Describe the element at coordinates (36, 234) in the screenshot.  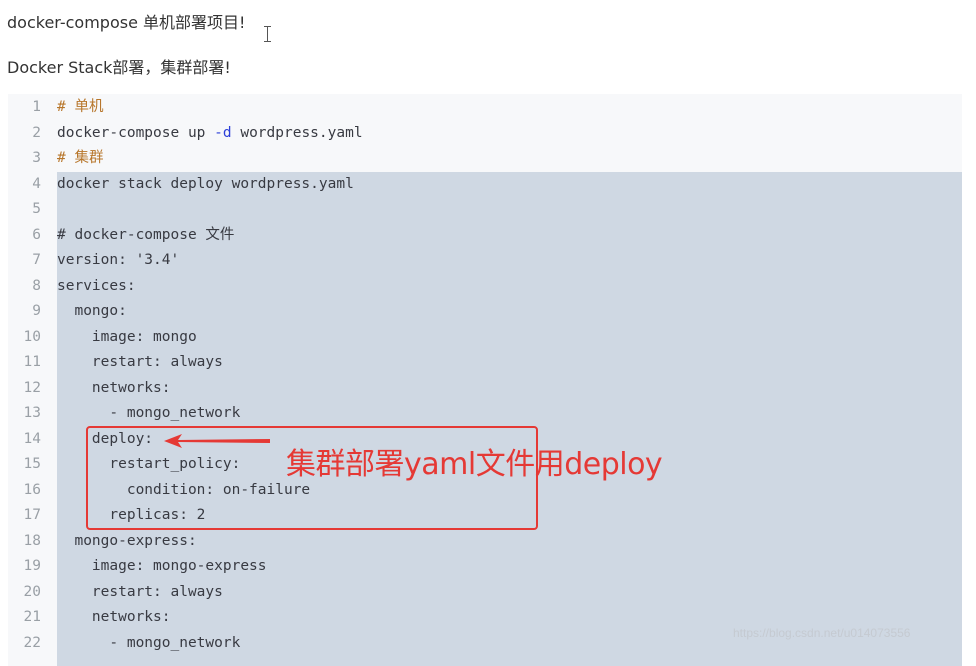
I see `line-number: 6` at that location.